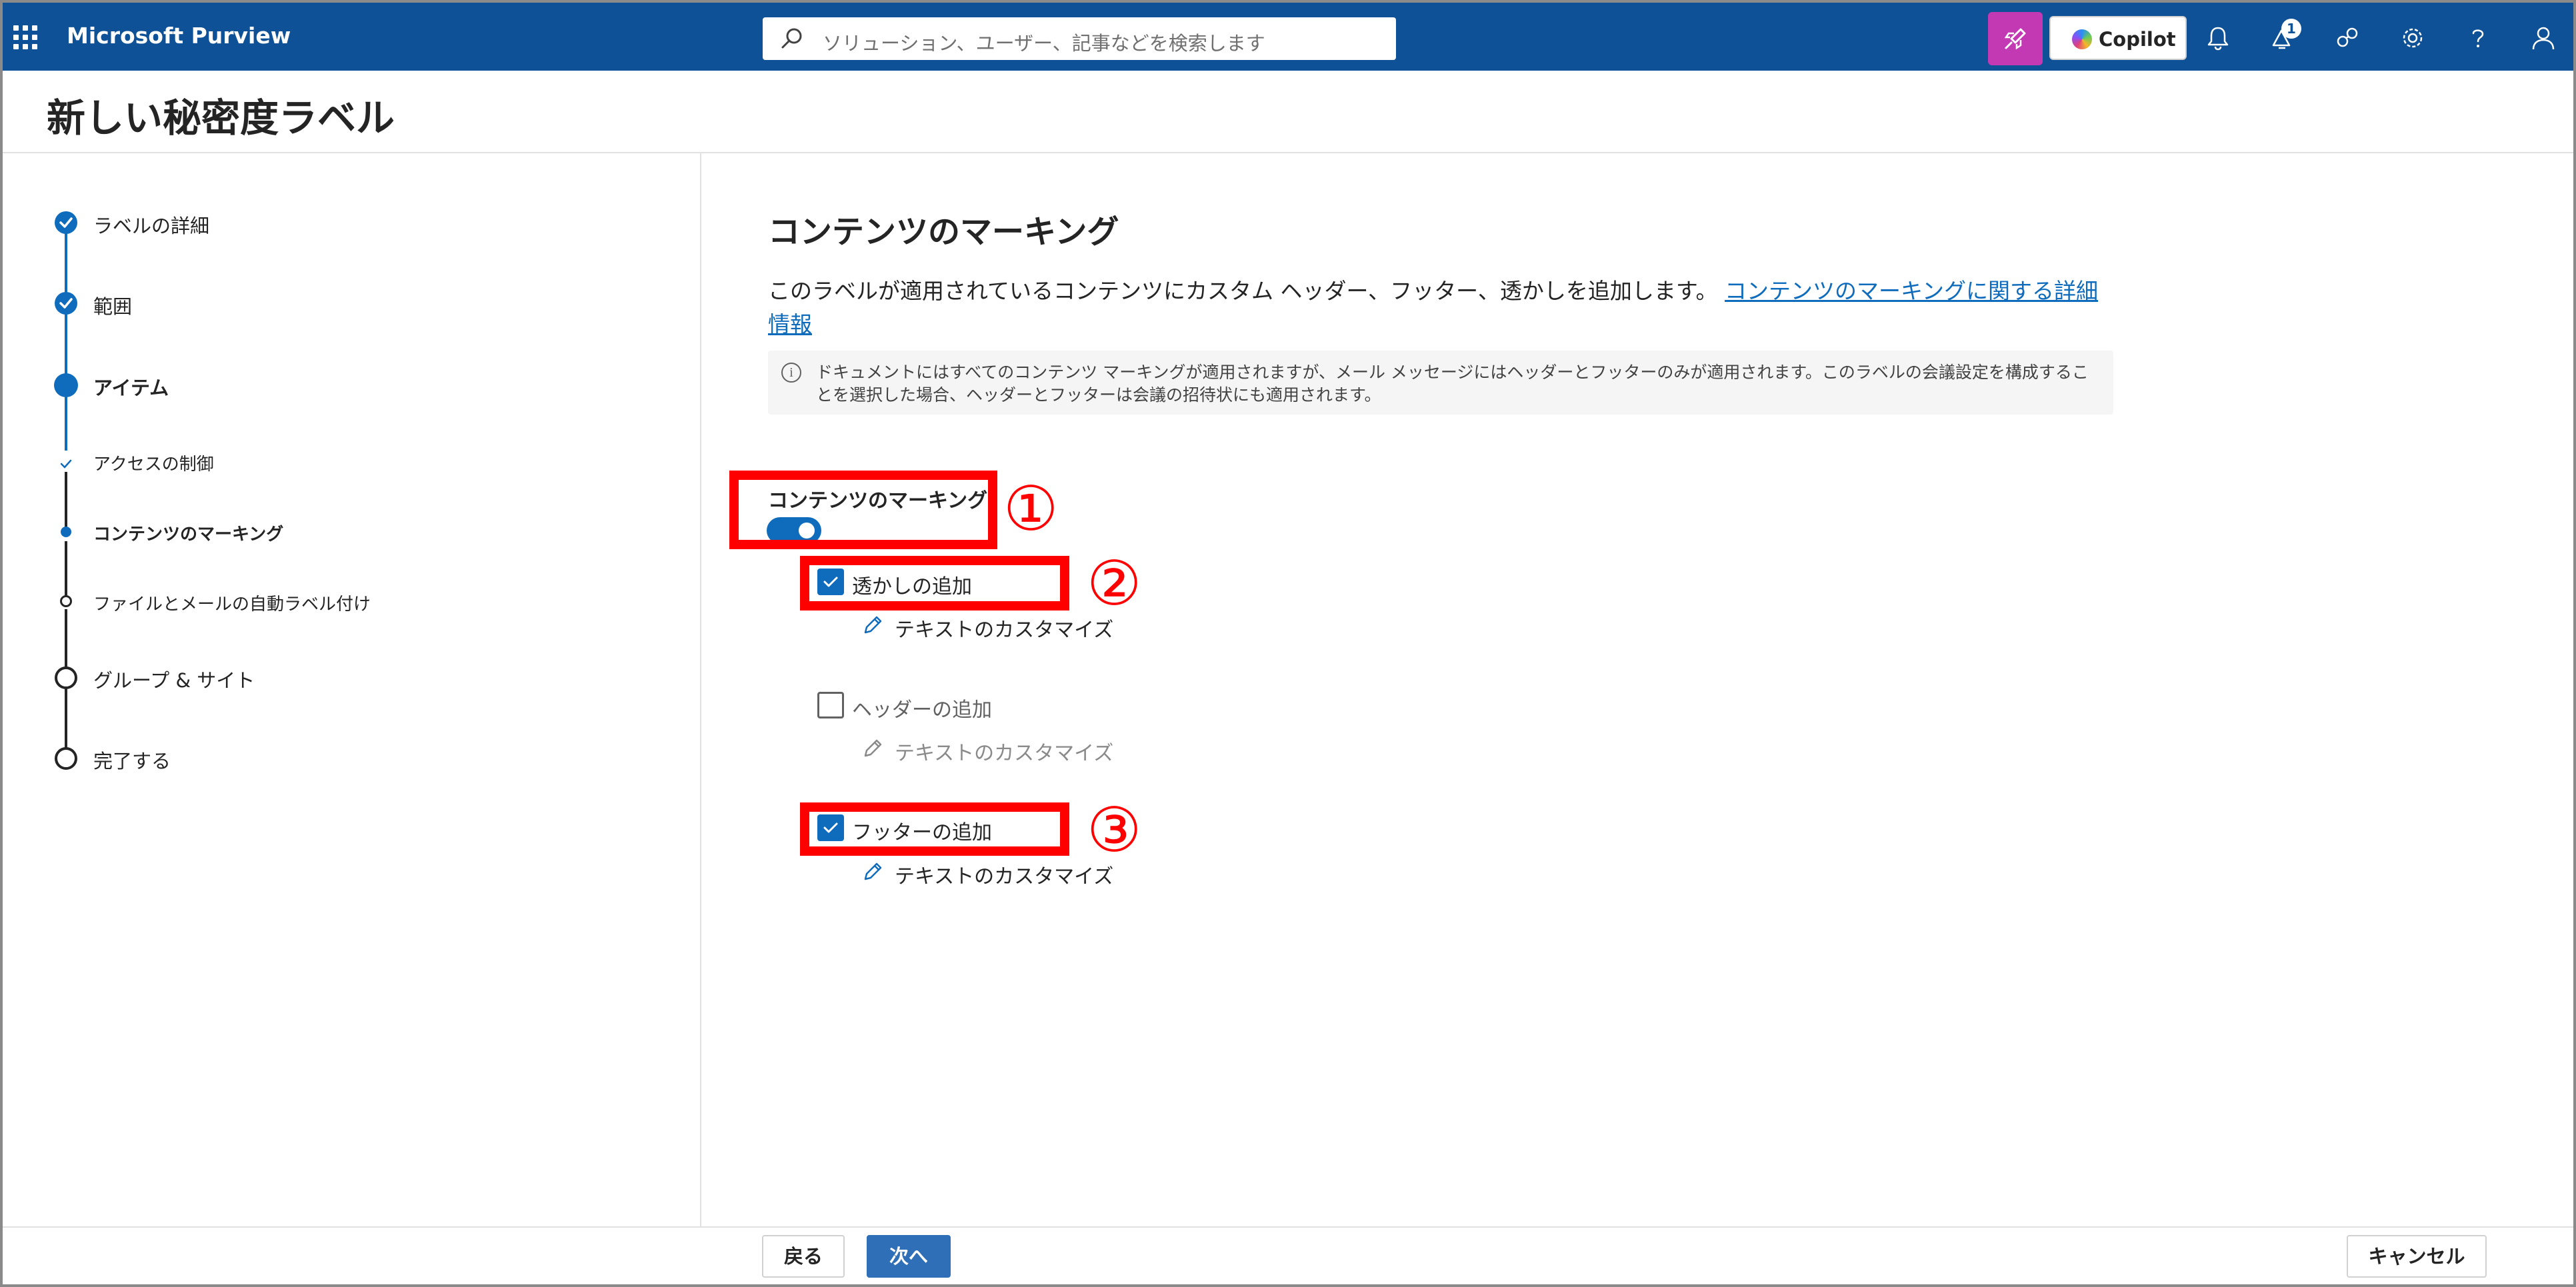 The height and width of the screenshot is (1287, 2576). I want to click on substep-label: ファイルとメールの自動ラベル付け, so click(232, 603).